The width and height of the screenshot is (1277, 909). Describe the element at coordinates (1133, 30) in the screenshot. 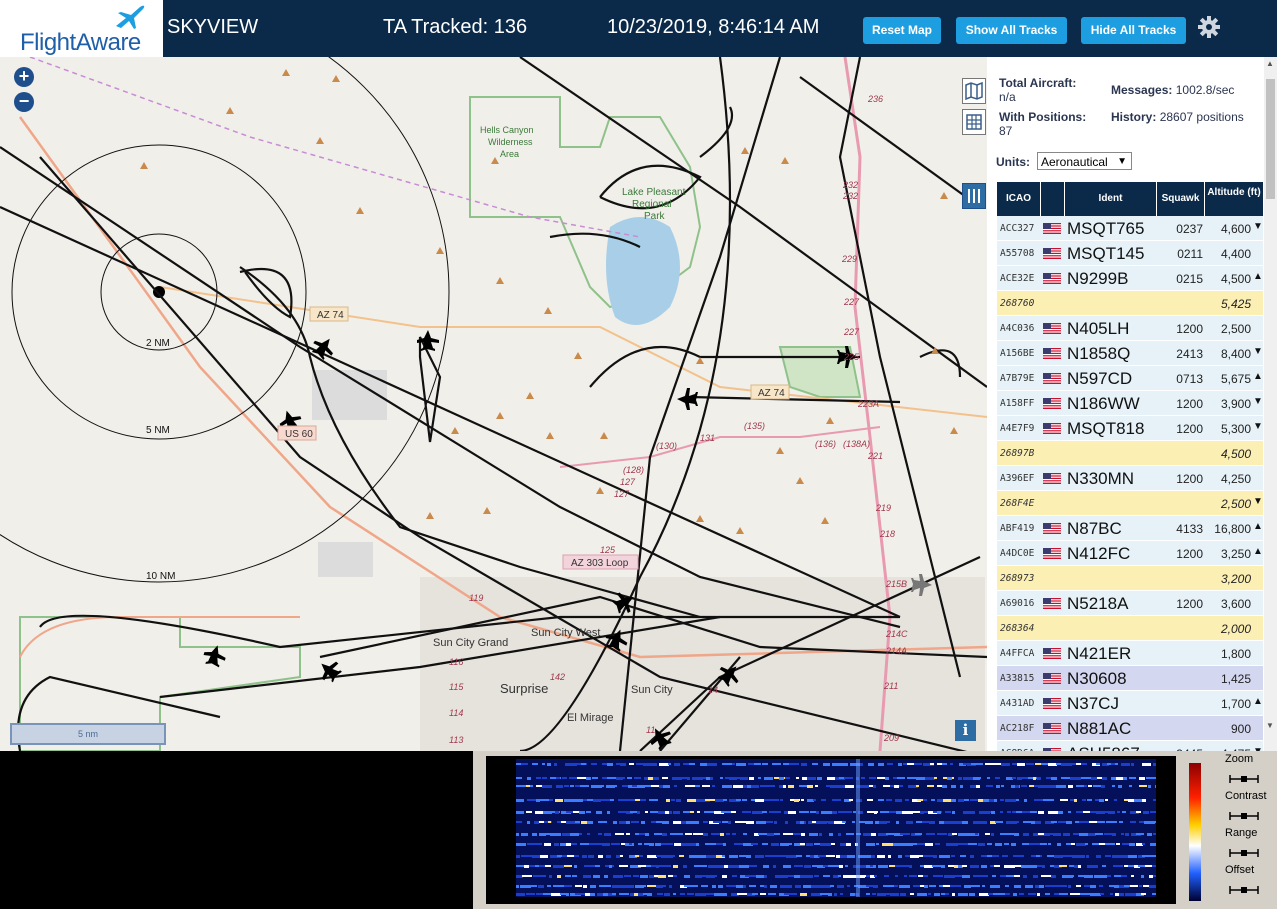

I see `hide-all-tracks-button: Hide All Tracks` at that location.